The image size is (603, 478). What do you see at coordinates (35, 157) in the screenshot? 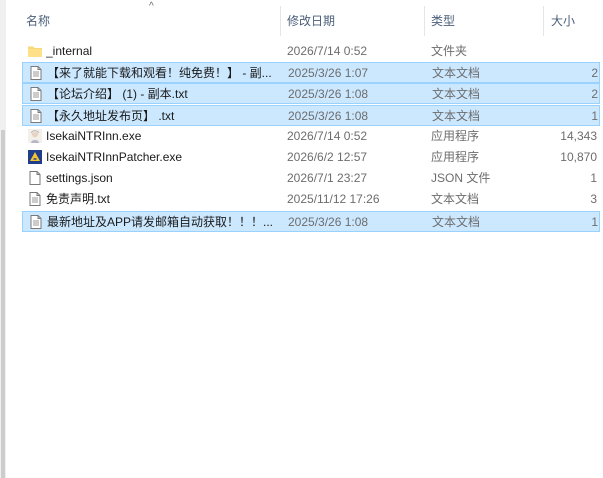
I see `patcher-app-icon` at bounding box center [35, 157].